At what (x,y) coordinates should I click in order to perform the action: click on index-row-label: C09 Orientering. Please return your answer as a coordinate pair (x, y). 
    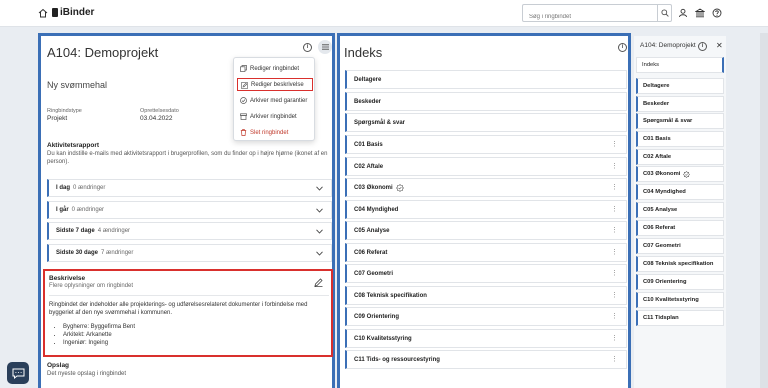
    Looking at the image, I should click on (377, 316).